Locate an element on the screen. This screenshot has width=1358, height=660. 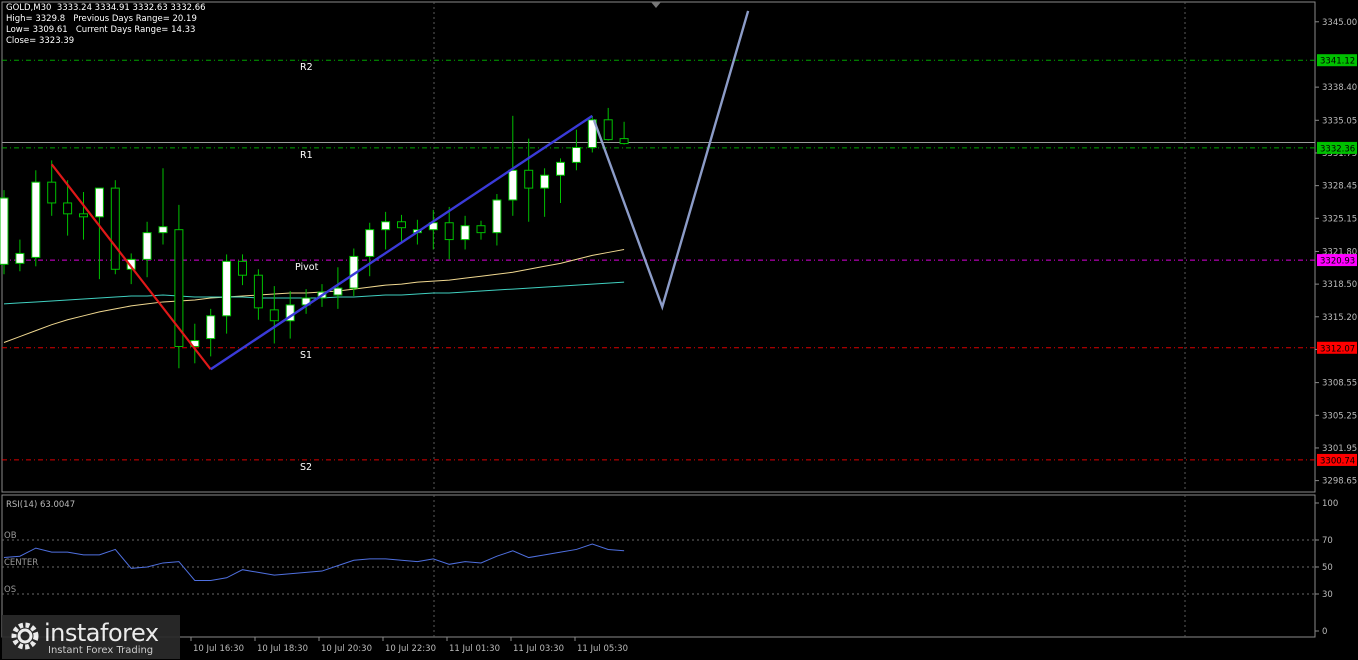
trendline-up is located at coordinates (401, 242).